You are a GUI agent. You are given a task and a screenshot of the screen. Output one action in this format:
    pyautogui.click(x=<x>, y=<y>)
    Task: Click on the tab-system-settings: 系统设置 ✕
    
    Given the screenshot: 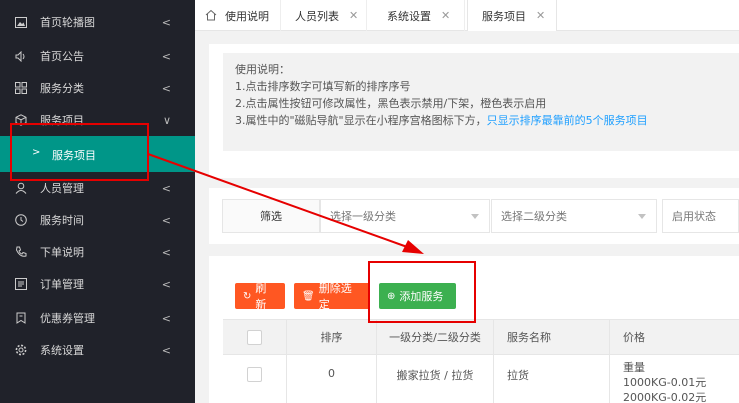 What is the action you would take?
    pyautogui.click(x=416, y=15)
    